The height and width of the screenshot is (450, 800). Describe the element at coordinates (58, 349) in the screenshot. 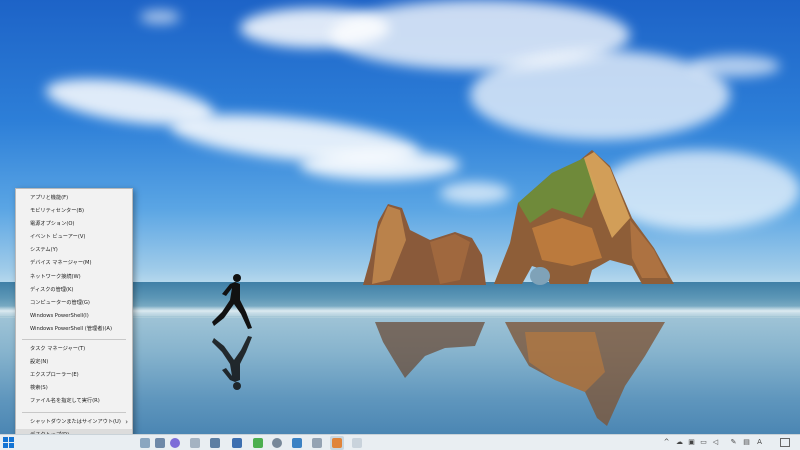

I see `menu-item-label: タスク マネージャー(T)` at that location.